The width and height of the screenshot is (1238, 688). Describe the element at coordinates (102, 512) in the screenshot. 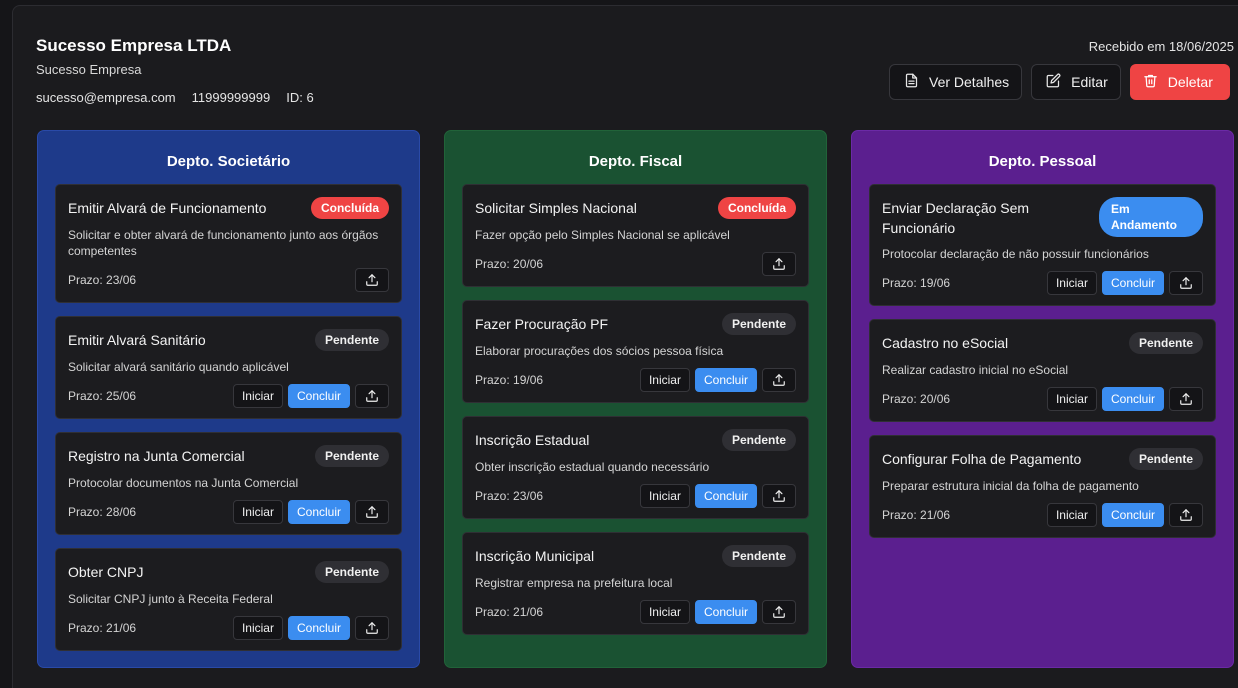

I see `task-deadline: Prazo: 28/06` at that location.